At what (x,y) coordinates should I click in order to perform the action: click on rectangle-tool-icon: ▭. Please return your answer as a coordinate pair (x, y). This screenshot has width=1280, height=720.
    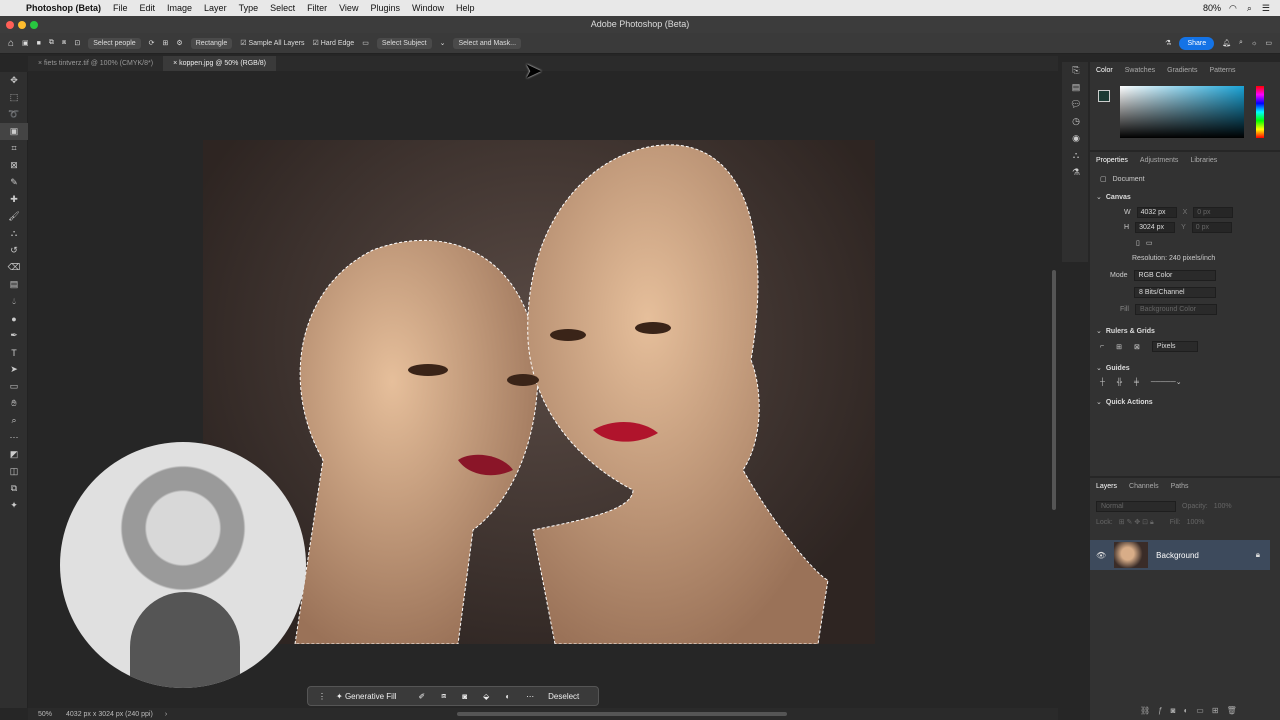
    Looking at the image, I should click on (14, 386).